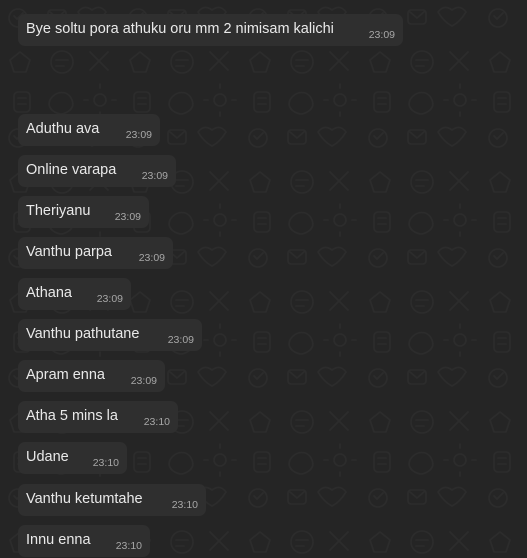  I want to click on message-bubble: Innu enna 23:10, so click(84, 541).